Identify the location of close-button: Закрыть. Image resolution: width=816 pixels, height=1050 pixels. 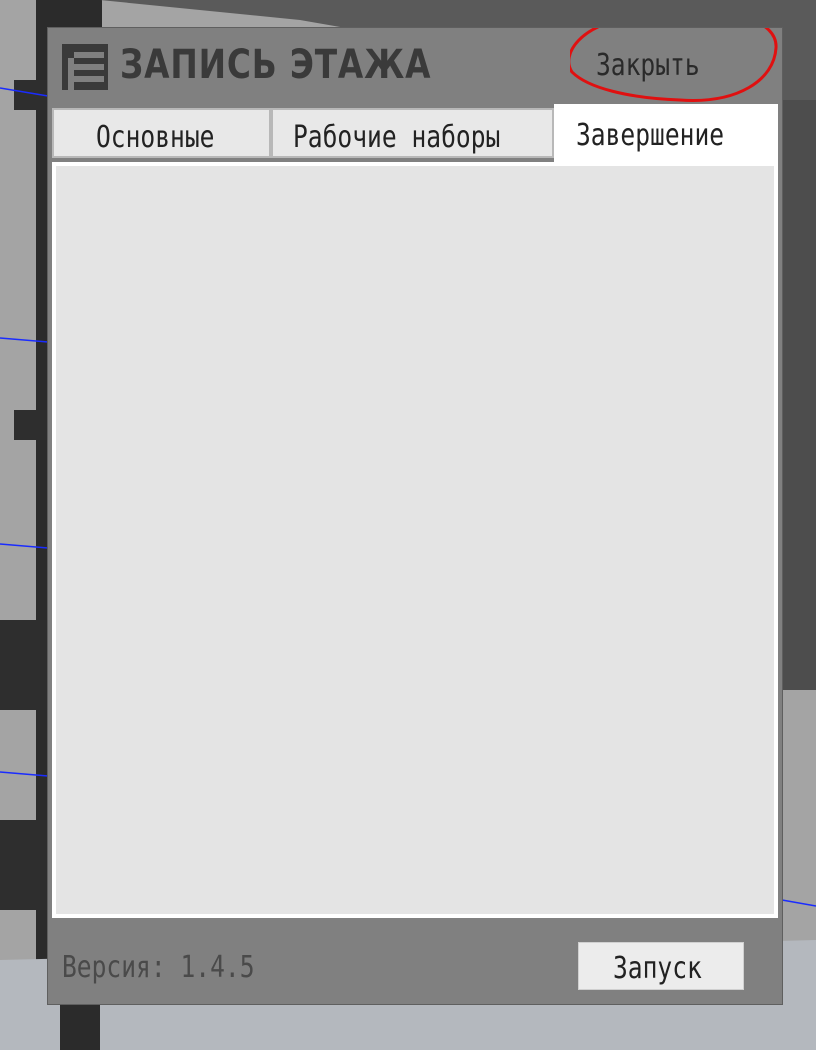
(676, 66).